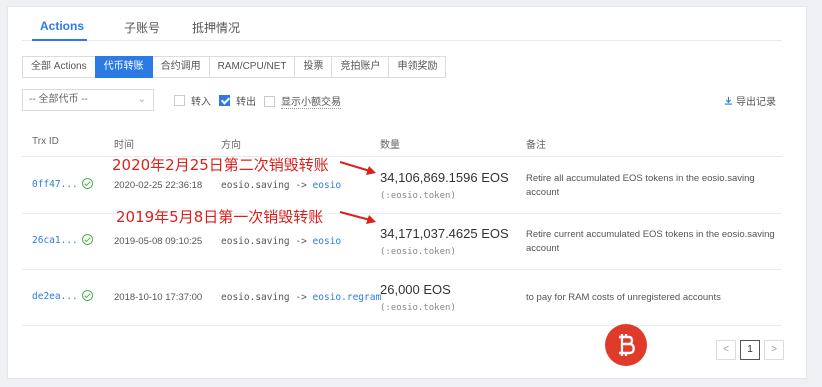 This screenshot has height=387, width=822. What do you see at coordinates (774, 350) in the screenshot?
I see `next-page-button: >` at bounding box center [774, 350].